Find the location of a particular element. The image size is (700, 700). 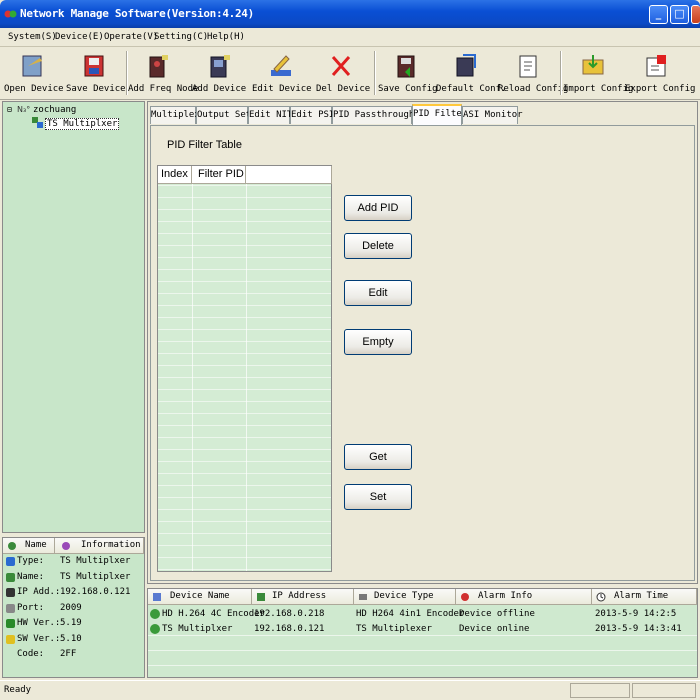

tab-edit-psi: Edit PSI is located at coordinates (312, 115).